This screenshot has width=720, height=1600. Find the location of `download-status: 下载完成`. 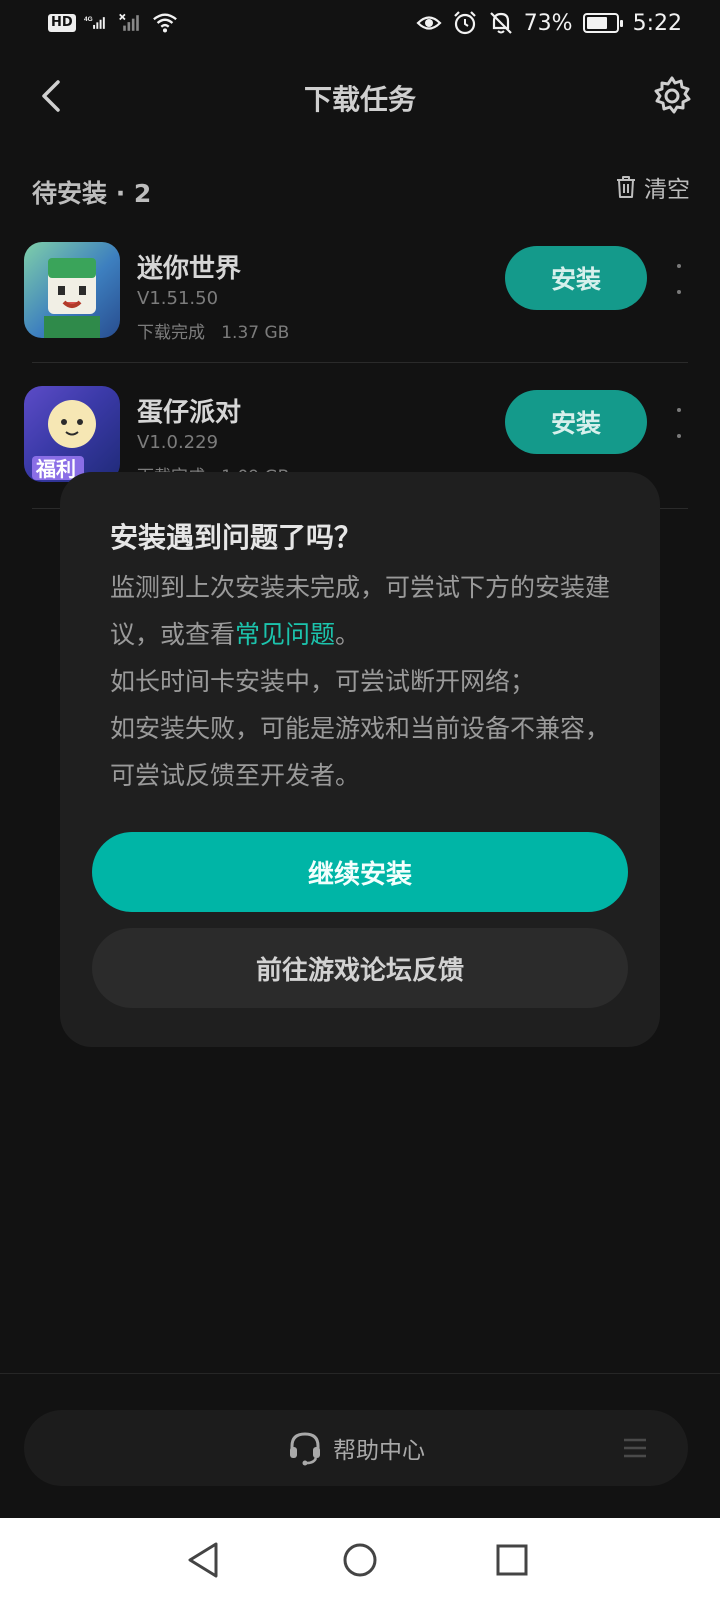

download-status: 下载完成 is located at coordinates (171, 333).